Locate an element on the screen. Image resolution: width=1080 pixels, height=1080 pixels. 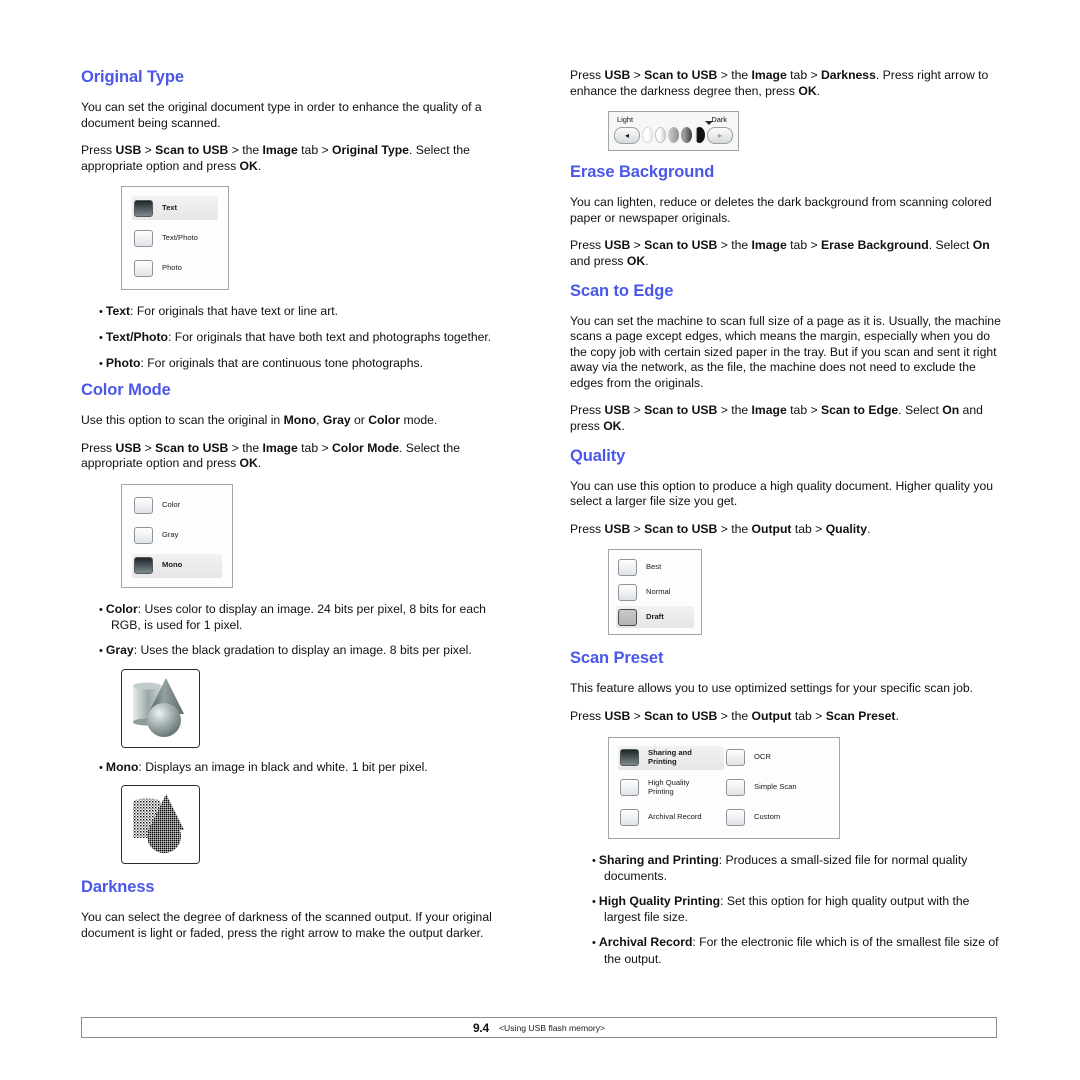
intro-gray-label: Gray is located at coordinates (336, 420).